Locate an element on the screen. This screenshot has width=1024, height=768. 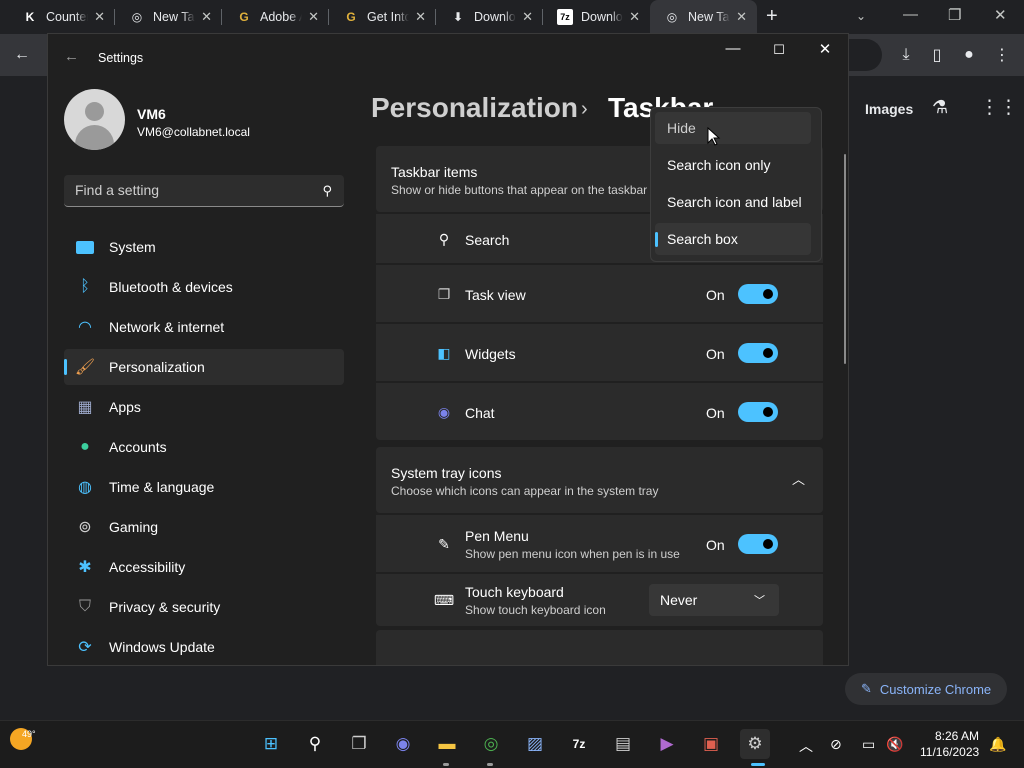
tab-favicon-icon: K is located at coordinates (30, 17).